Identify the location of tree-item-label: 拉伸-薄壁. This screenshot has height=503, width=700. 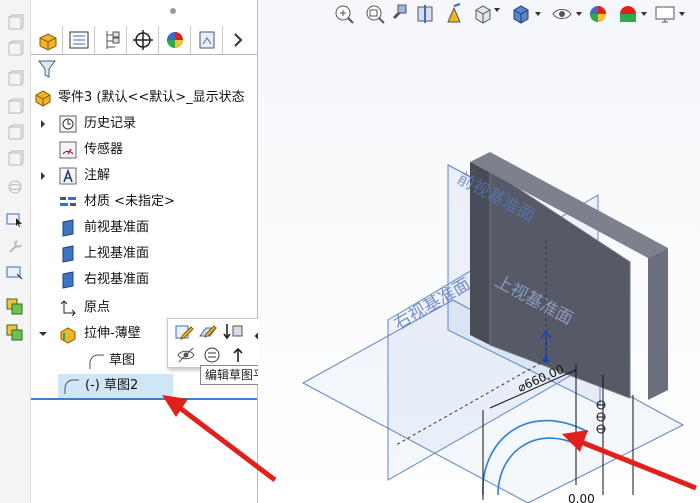
(112, 333).